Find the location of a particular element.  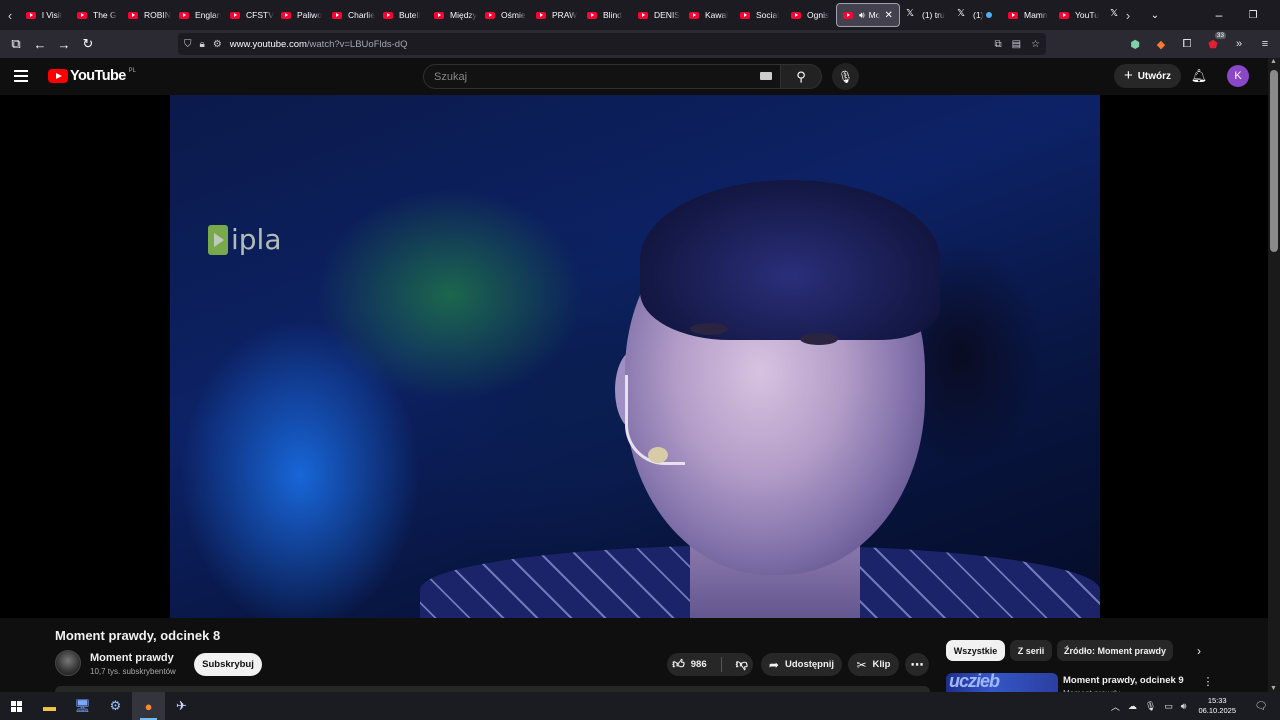

scroll-thumb is located at coordinates (1274, 161).